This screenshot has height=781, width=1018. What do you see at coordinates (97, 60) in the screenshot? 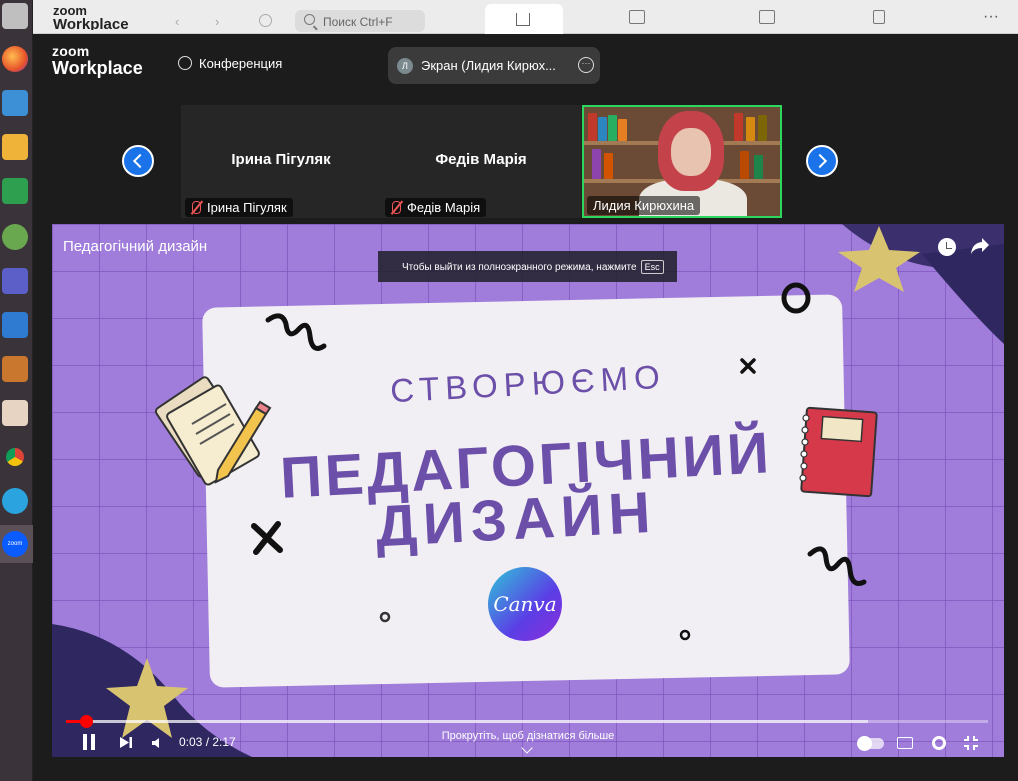
I see `zoom-logo: zoom Workplace` at bounding box center [97, 60].